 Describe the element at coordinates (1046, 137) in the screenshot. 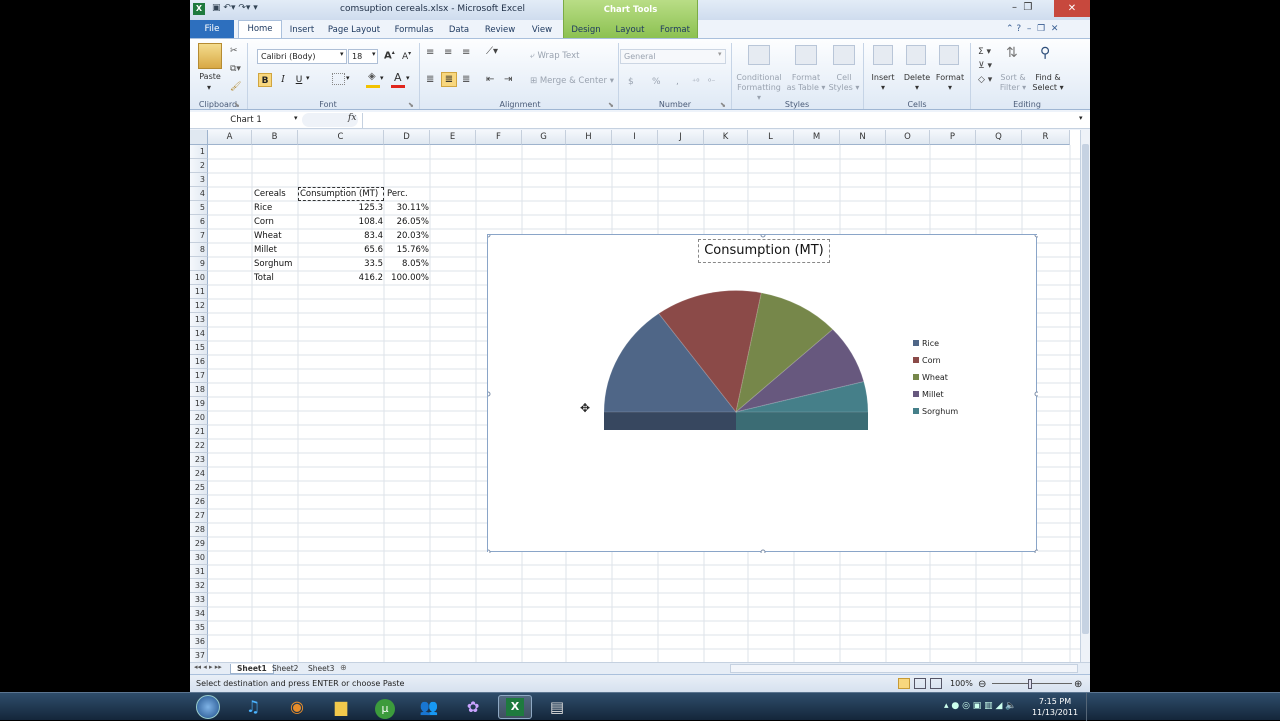

I see `column-header: R` at that location.